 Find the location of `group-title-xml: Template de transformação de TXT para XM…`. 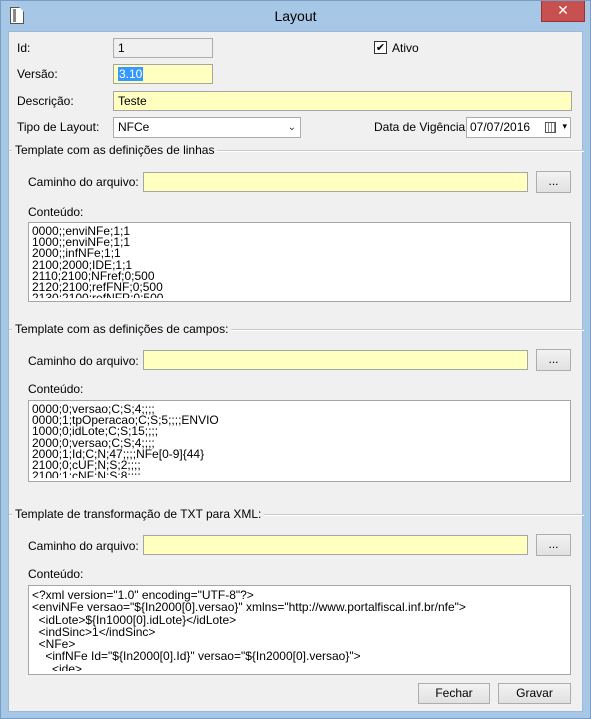

group-title-xml: Template de transformação de TXT para XM… is located at coordinates (138, 514).